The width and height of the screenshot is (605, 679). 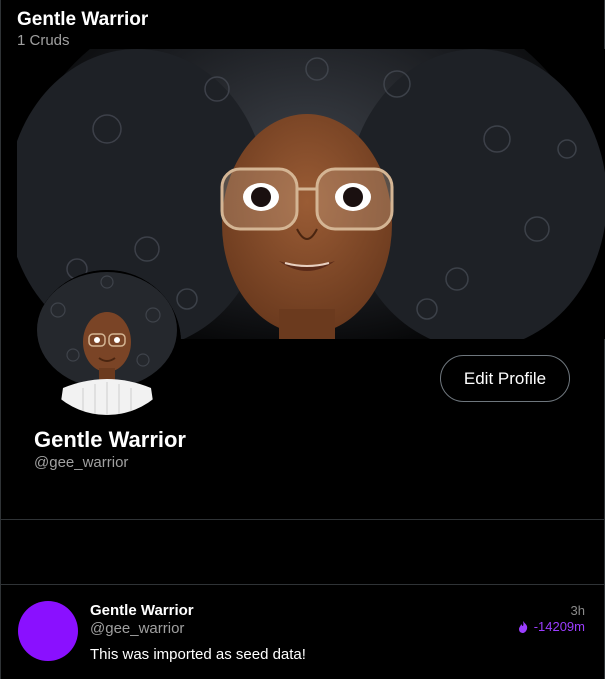 I want to click on header-post-count: 1 Cruds, so click(x=43, y=40).